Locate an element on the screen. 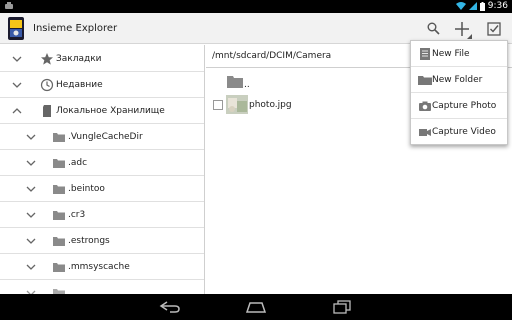 Image resolution: width=512 pixels, height=320 pixels. sdcard-icon is located at coordinates (47, 111).